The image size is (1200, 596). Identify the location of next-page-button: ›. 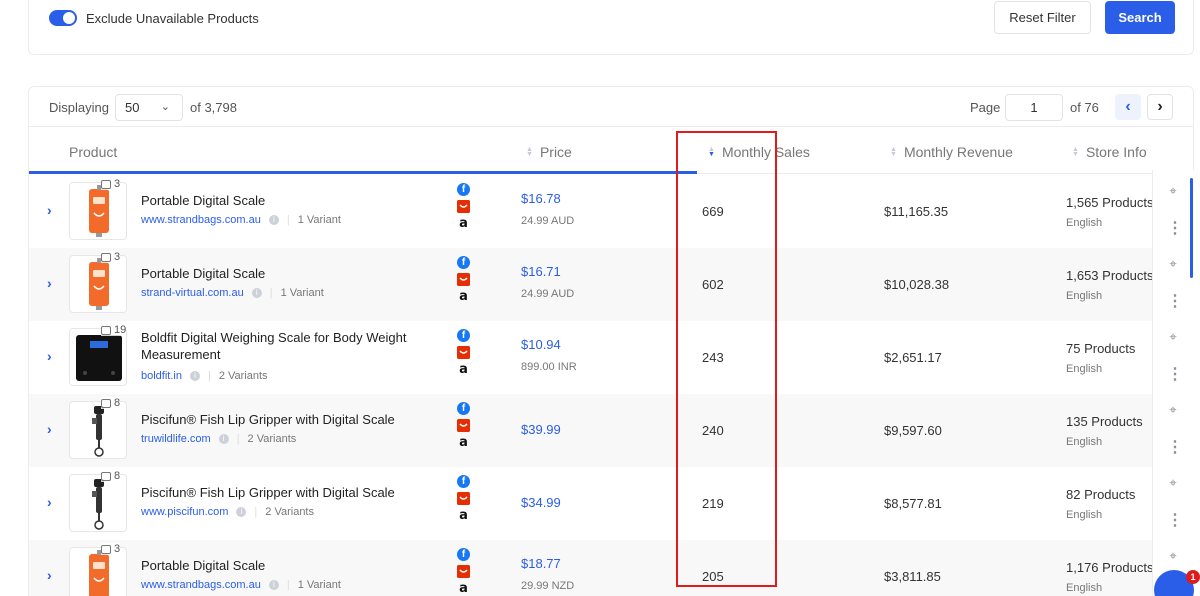
(1160, 107).